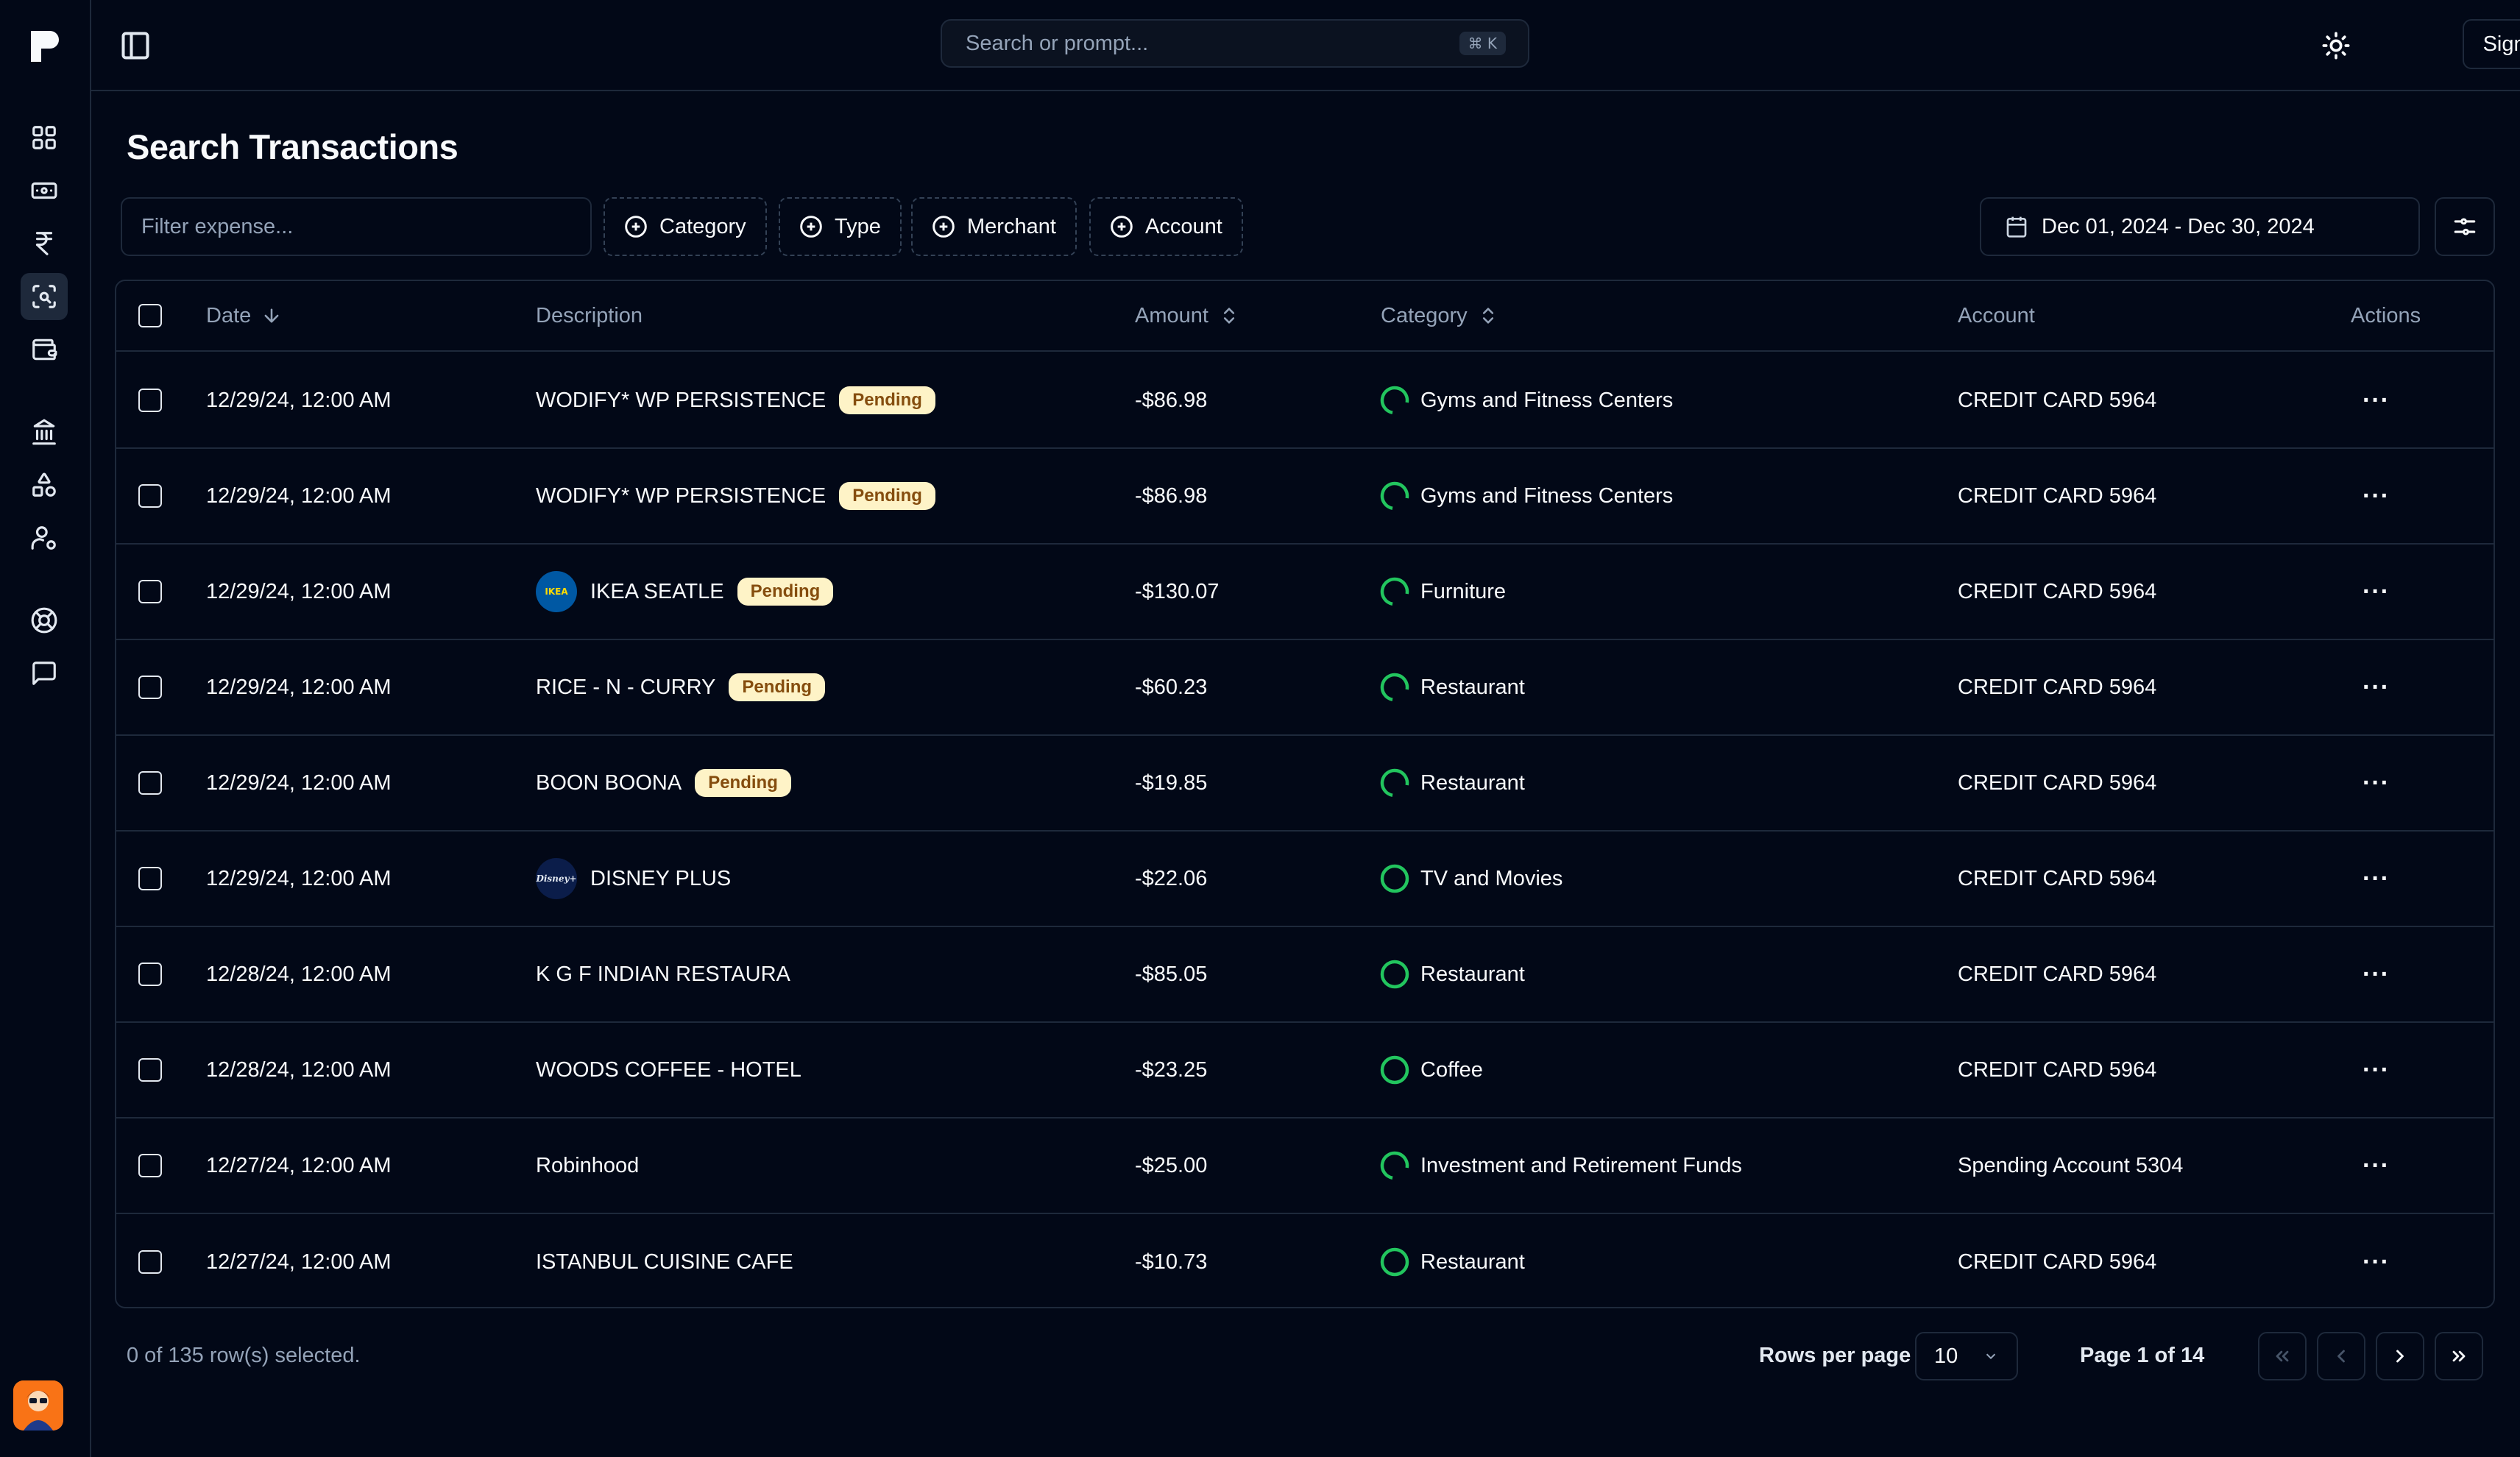 This screenshot has width=2520, height=1457. I want to click on next-page-button, so click(2400, 1356).